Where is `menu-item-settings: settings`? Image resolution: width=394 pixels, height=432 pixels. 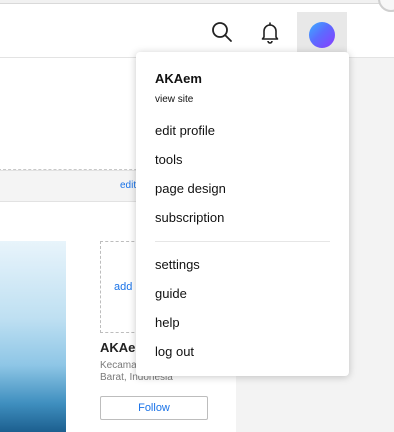
menu-item-settings: settings is located at coordinates (177, 264).